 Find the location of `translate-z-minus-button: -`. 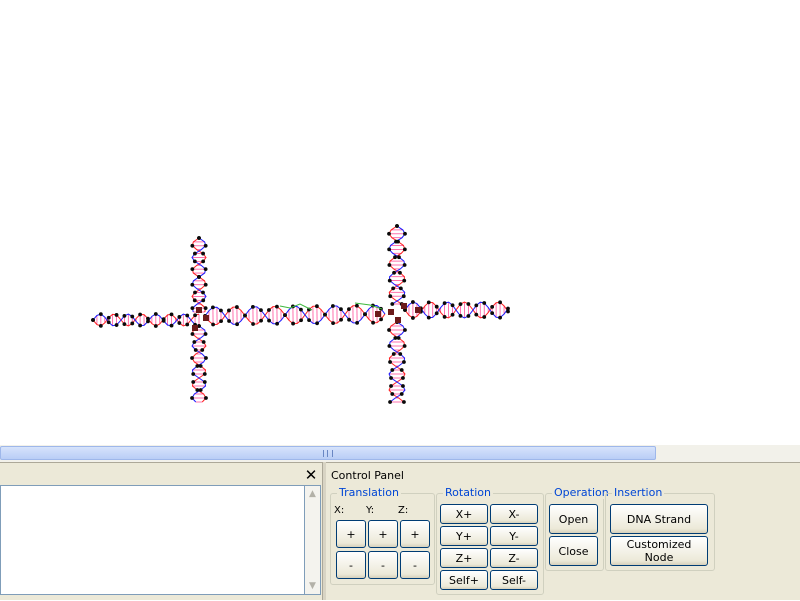

translate-z-minus-button: - is located at coordinates (415, 565).